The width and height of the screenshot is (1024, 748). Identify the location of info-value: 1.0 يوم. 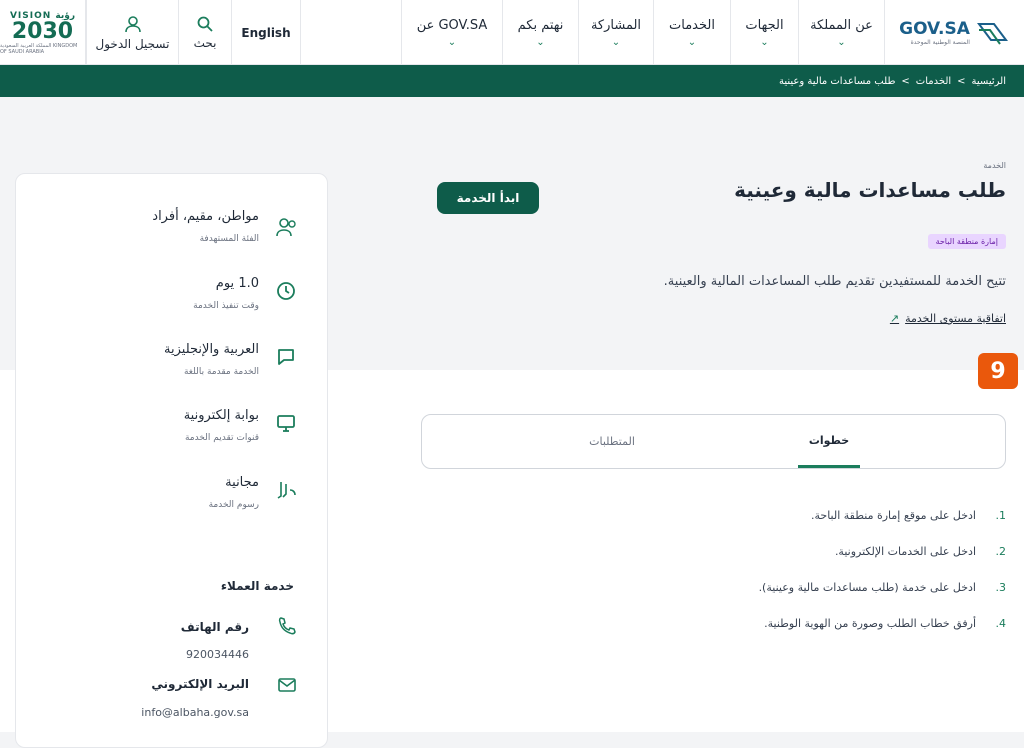
(237, 283).